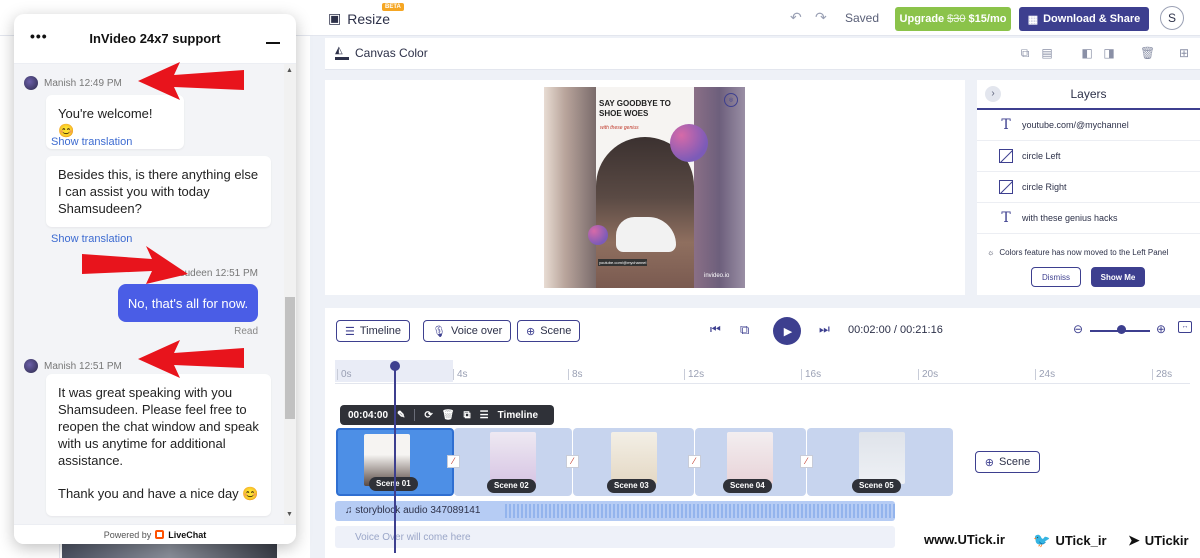  What do you see at coordinates (91, 142) in the screenshot?
I see `show-translation-link: Show translation` at bounding box center [91, 142].